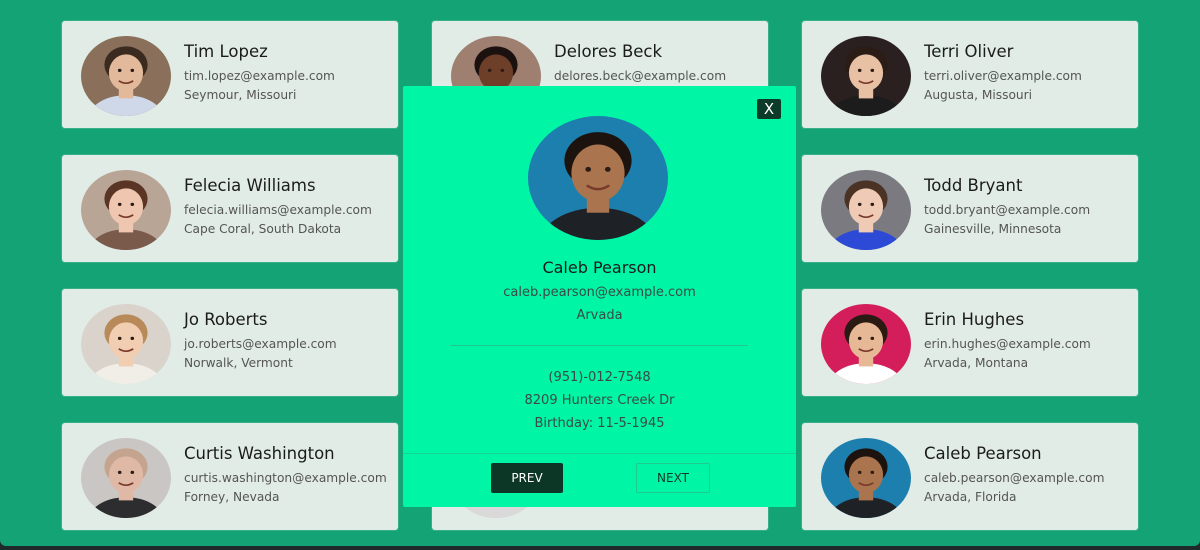 The height and width of the screenshot is (550, 1200). What do you see at coordinates (1007, 210) in the screenshot?
I see `employee-email: todd.bryant@example.com` at bounding box center [1007, 210].